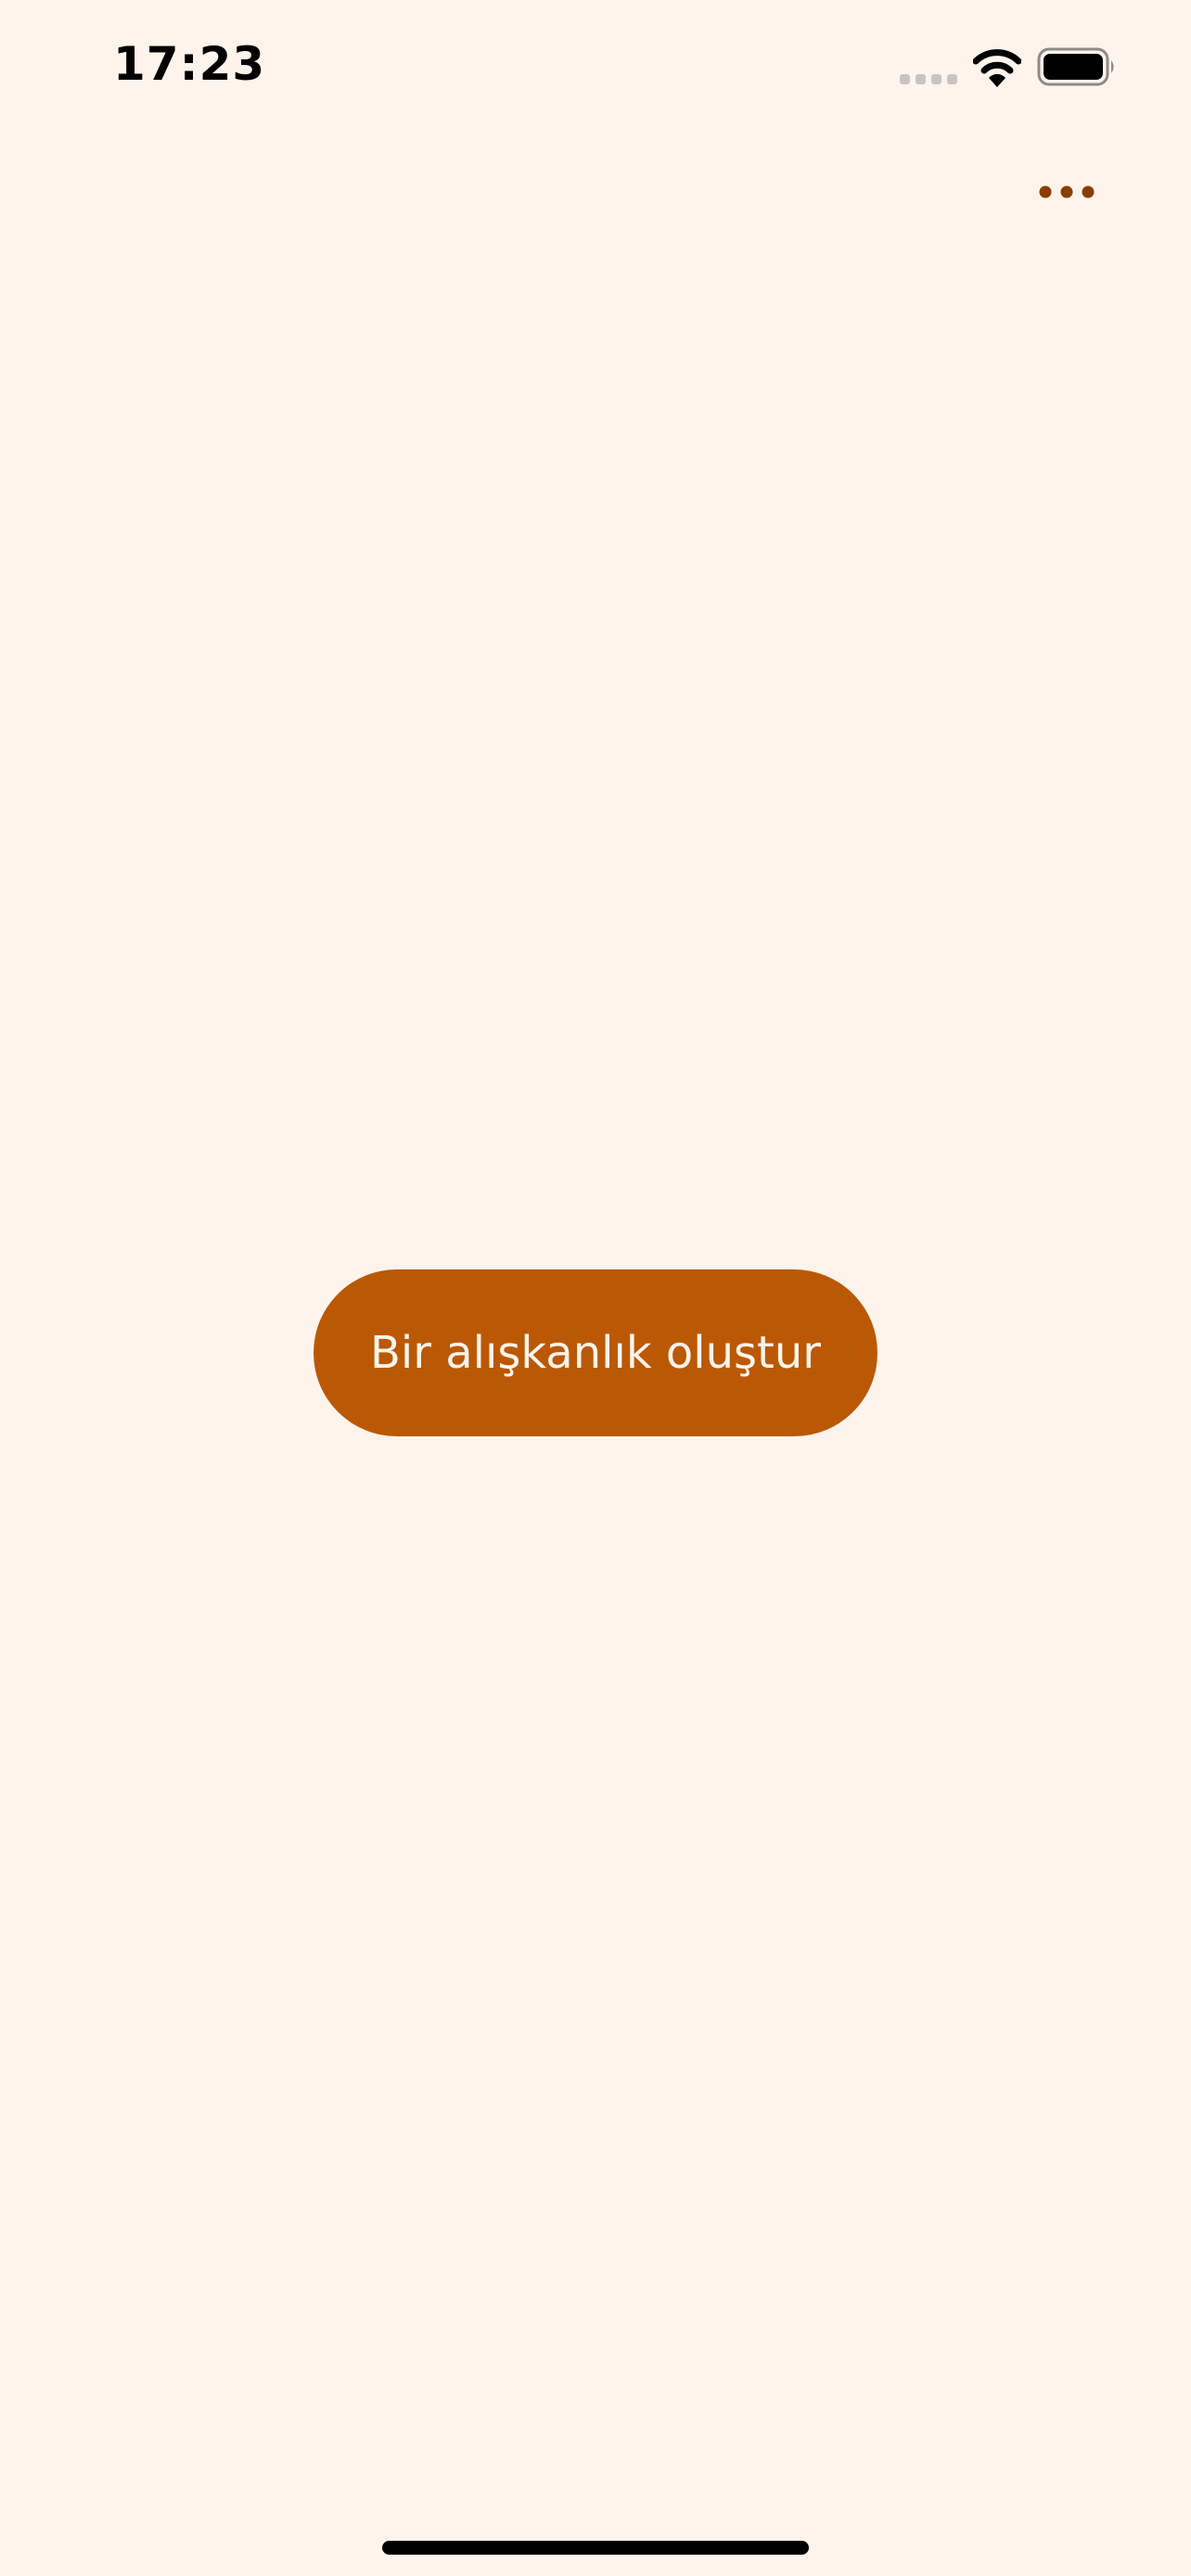  I want to click on status-bar: 17:23, so click(595, 65).